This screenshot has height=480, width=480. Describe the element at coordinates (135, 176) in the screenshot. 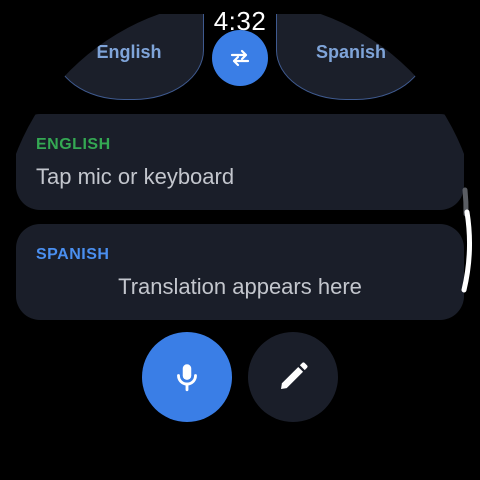

I see `source-card-text: Tap mic or keyboard` at that location.